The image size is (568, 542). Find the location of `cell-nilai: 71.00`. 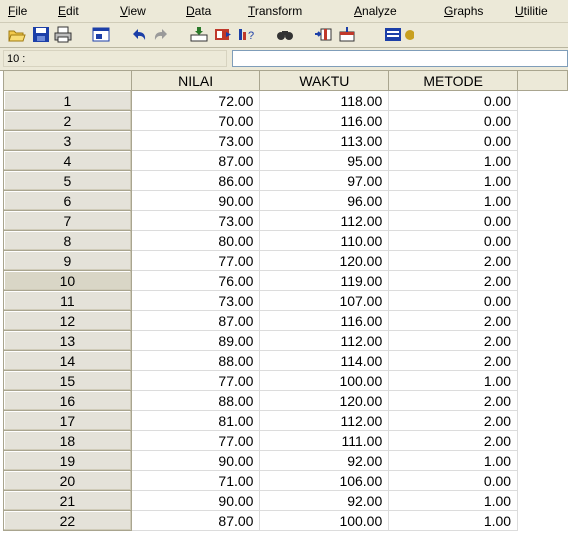

cell-nilai: 71.00 is located at coordinates (195, 480).